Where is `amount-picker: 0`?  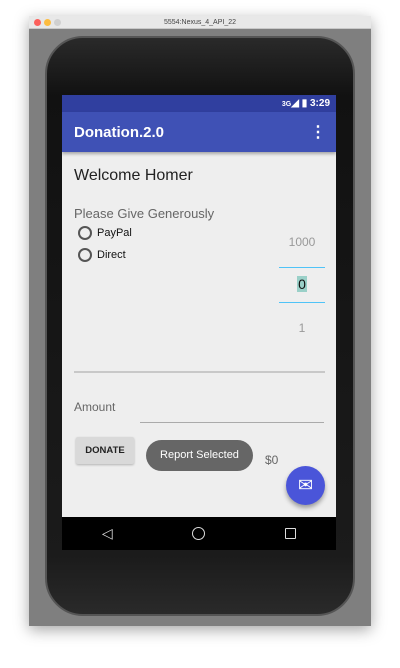
amount-picker: 0 is located at coordinates (302, 284).